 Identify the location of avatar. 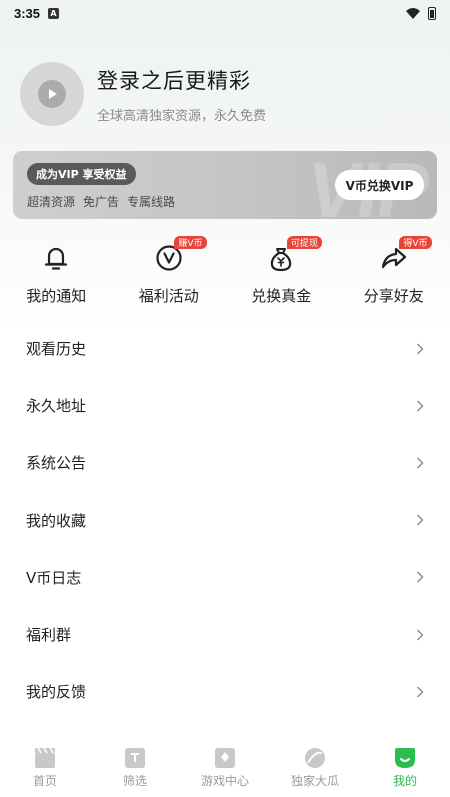
(52, 94).